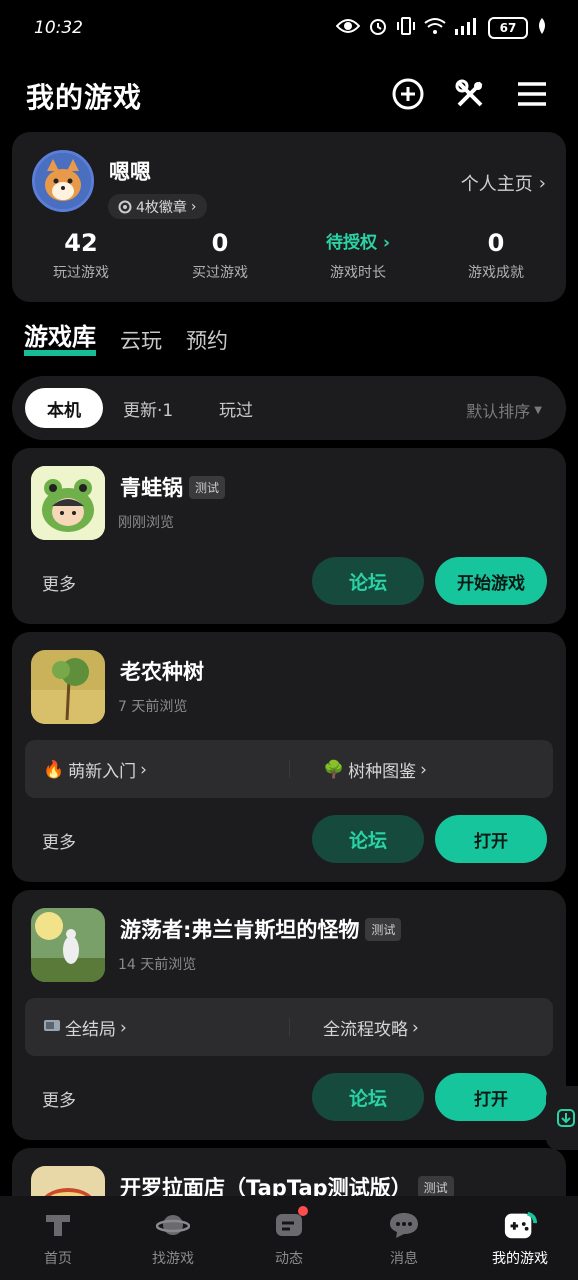  What do you see at coordinates (406, 28) in the screenshot?
I see `vibrate-icon` at bounding box center [406, 28].